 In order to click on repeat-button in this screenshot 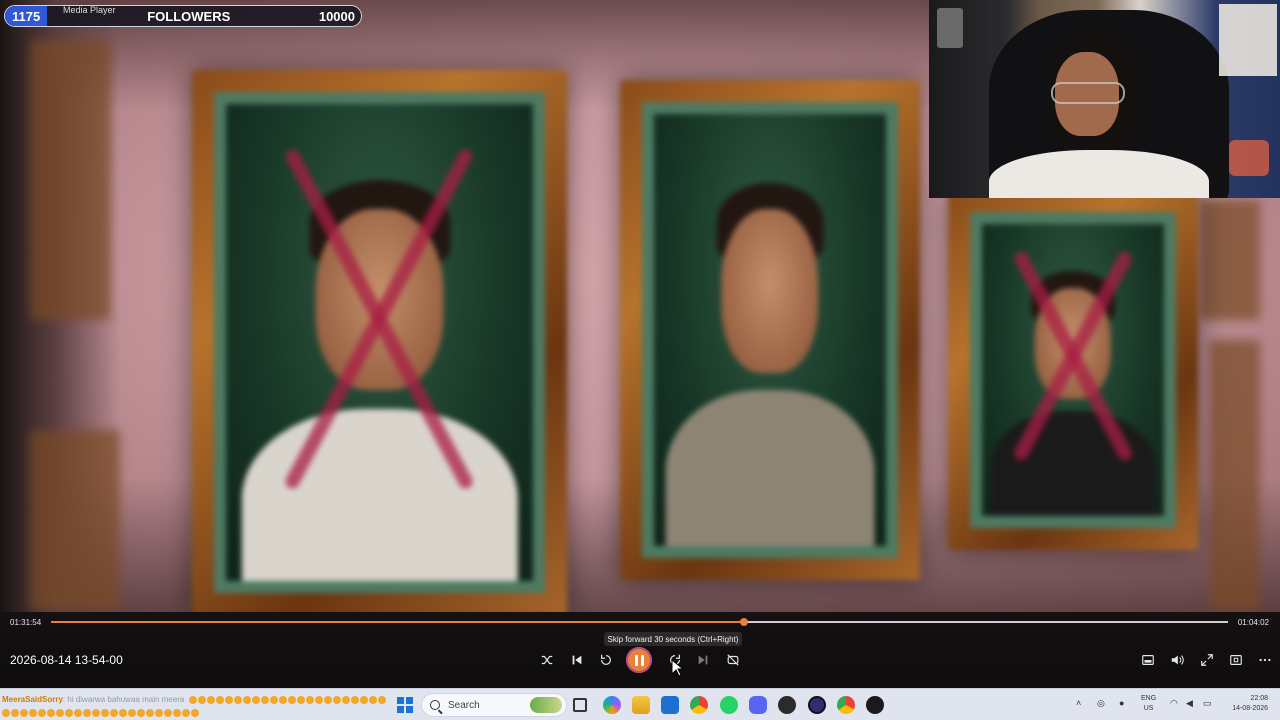, I will do `click(733, 660)`.